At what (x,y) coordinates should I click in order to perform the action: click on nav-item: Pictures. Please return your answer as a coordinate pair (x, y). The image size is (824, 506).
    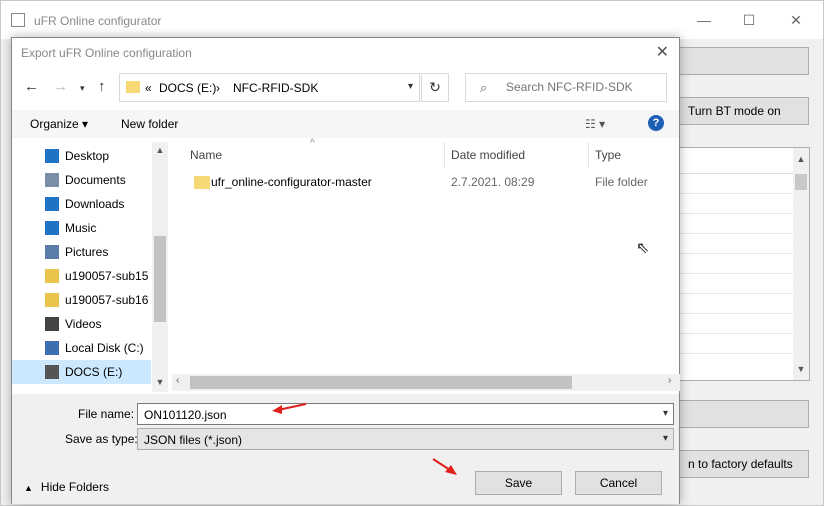
    Looking at the image, I should click on (81, 252).